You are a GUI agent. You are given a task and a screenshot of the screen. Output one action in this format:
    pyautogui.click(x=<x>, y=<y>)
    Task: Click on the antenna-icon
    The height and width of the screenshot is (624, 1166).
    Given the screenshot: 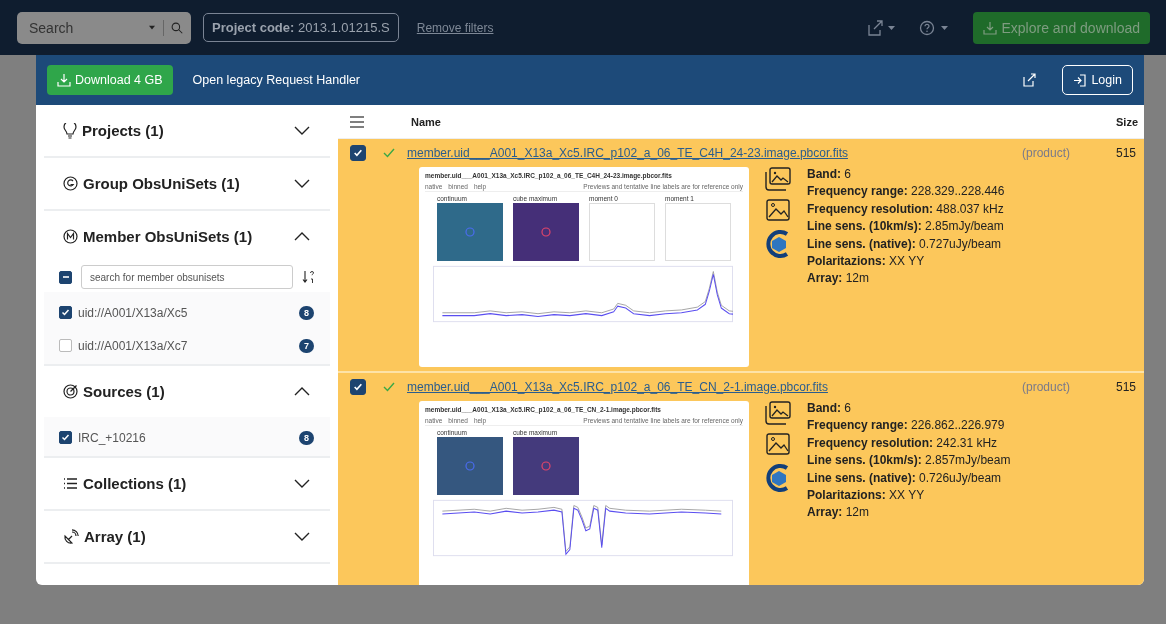 What is the action you would take?
    pyautogui.click(x=71, y=536)
    